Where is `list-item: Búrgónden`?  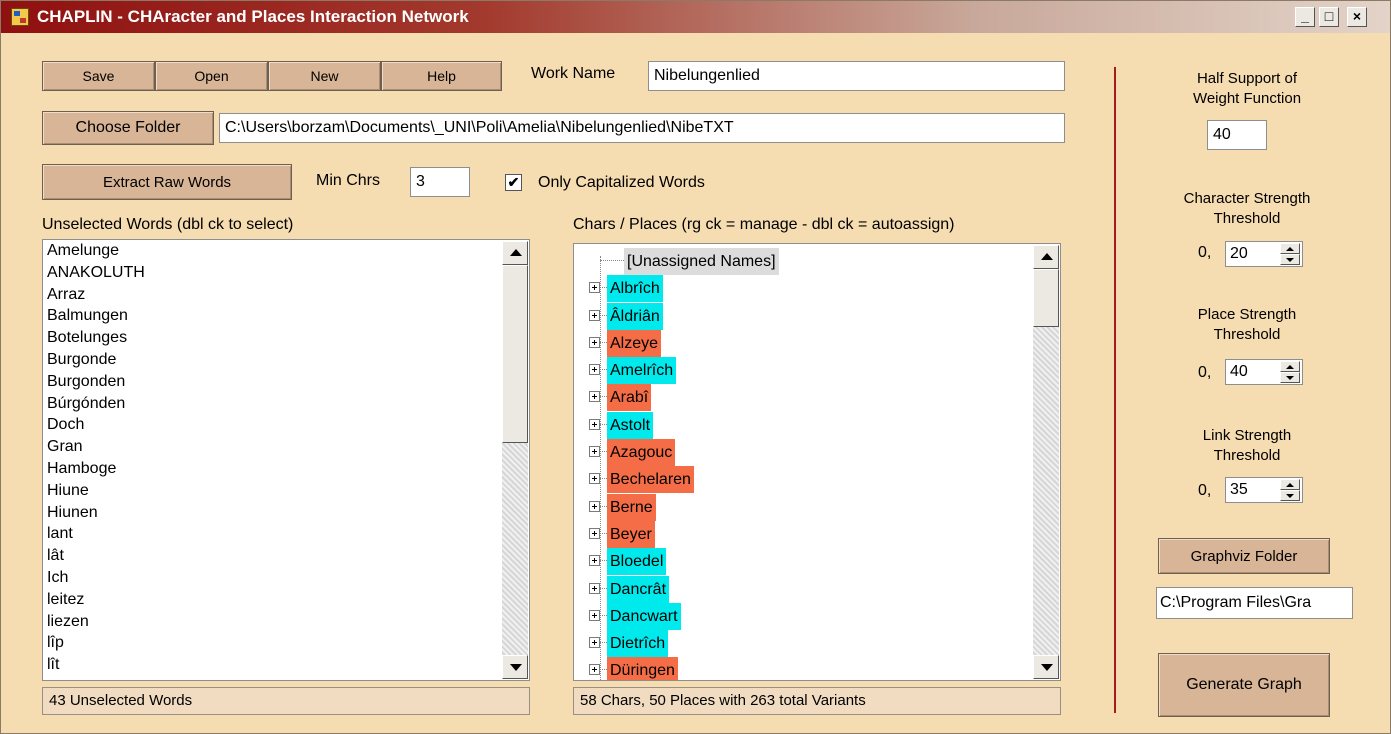 list-item: Búrgónden is located at coordinates (96, 404).